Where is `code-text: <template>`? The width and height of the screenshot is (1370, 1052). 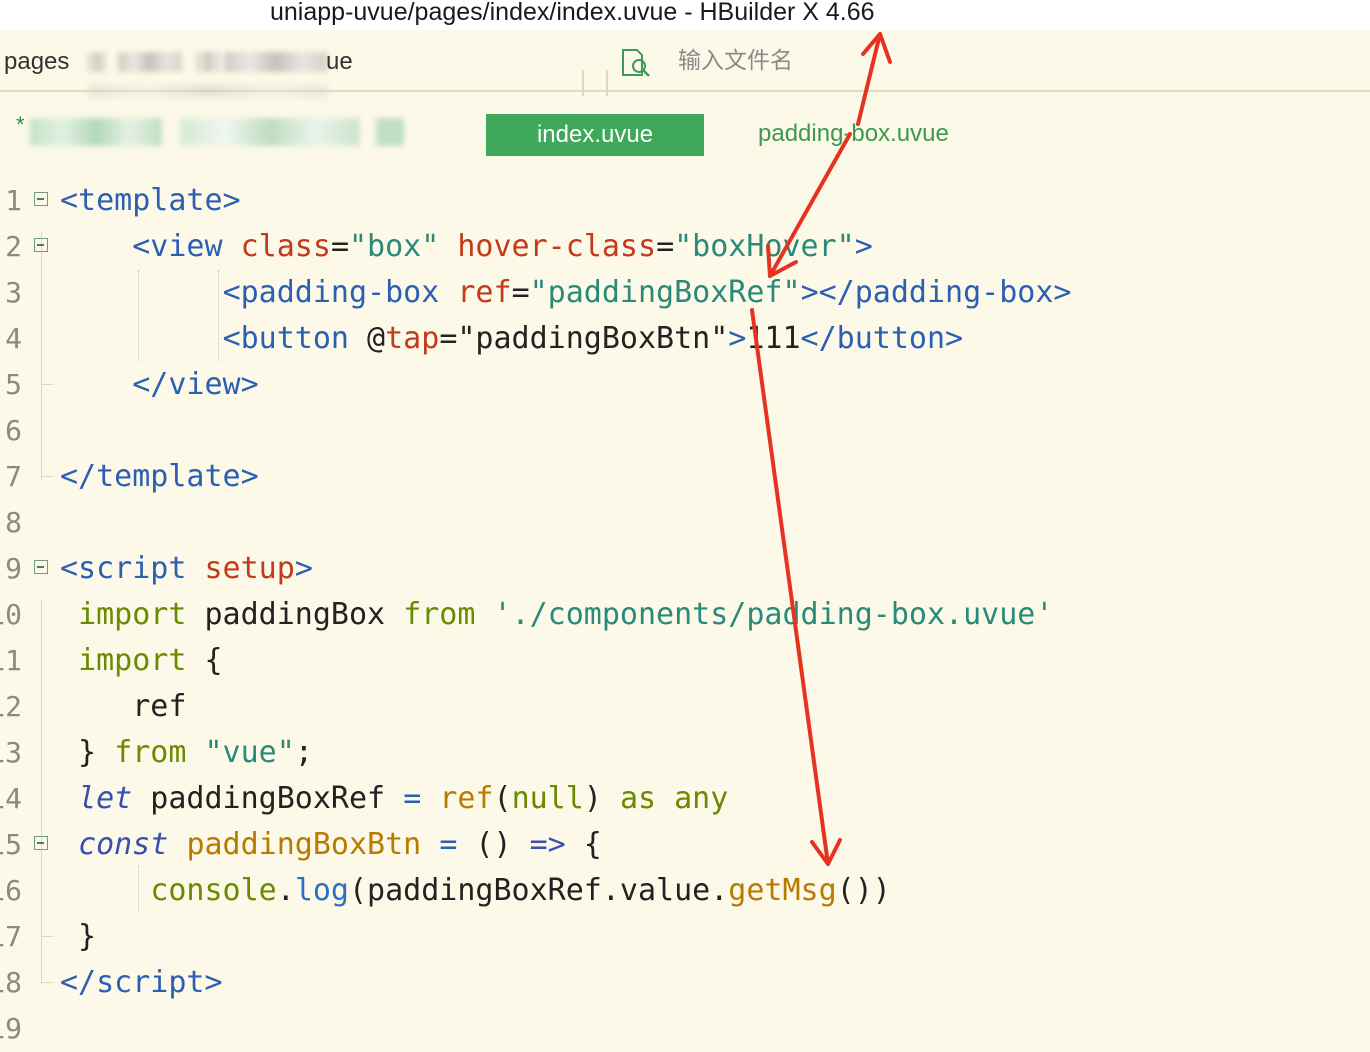 code-text: <template> is located at coordinates (150, 200).